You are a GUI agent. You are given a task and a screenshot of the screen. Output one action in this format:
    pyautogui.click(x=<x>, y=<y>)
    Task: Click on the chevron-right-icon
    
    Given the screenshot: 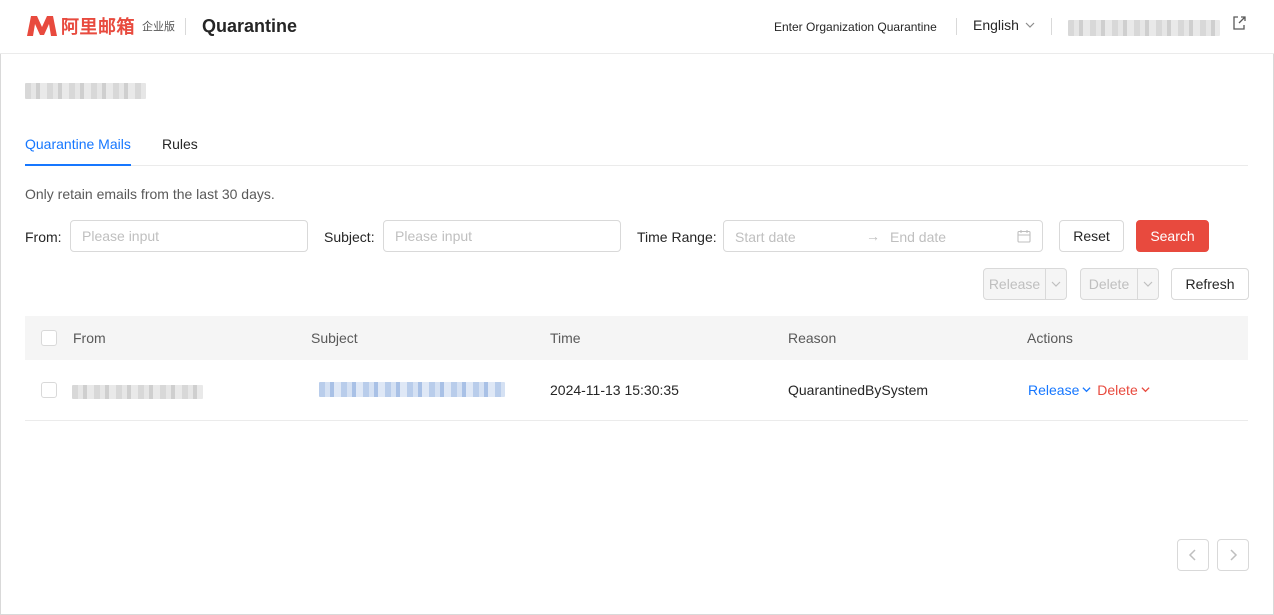 What is the action you would take?
    pyautogui.click(x=1234, y=555)
    